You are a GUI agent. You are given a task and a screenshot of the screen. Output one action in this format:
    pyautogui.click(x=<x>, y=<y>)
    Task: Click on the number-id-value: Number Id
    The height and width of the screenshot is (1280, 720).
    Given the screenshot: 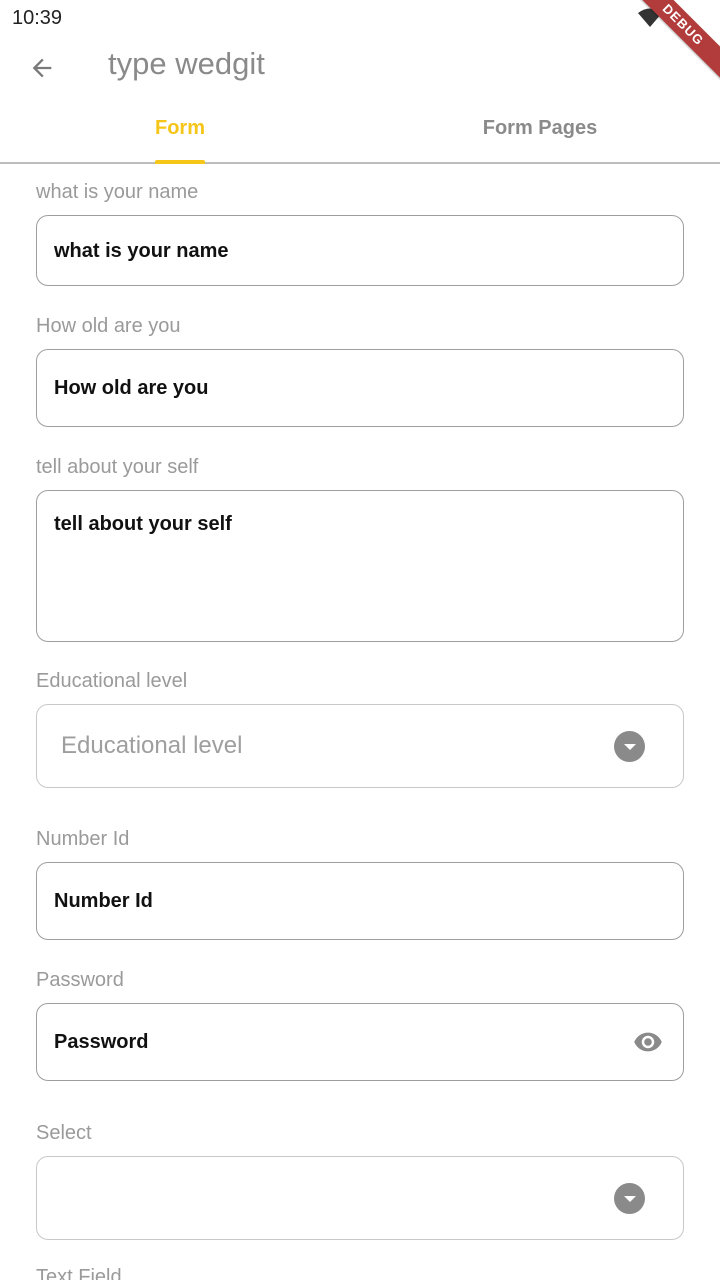 What is the action you would take?
    pyautogui.click(x=103, y=901)
    